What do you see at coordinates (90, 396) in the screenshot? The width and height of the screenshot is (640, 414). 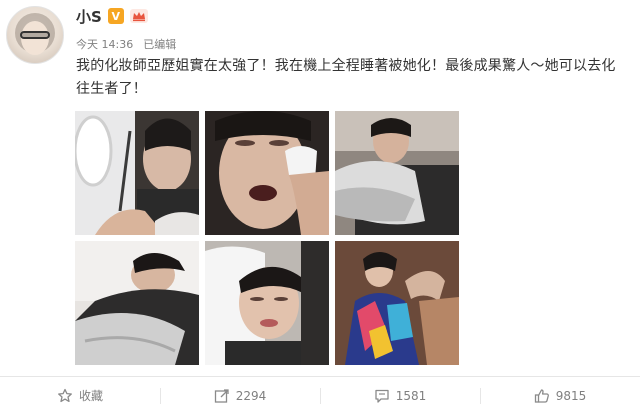 I see `favorite-label: 收藏` at bounding box center [90, 396].